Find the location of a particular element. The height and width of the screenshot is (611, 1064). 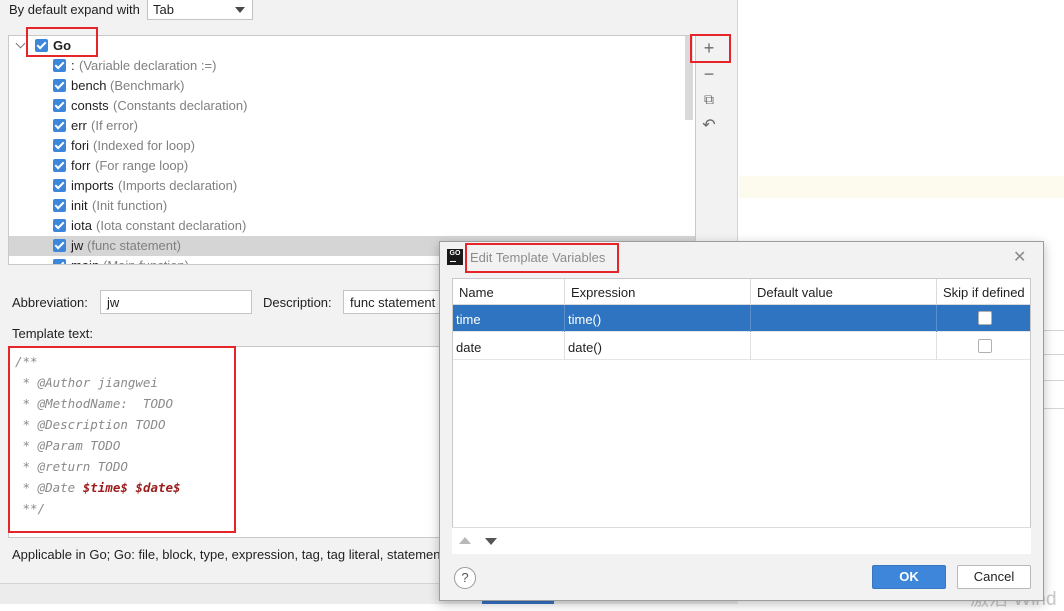

minus-icon: − is located at coordinates (709, 74).